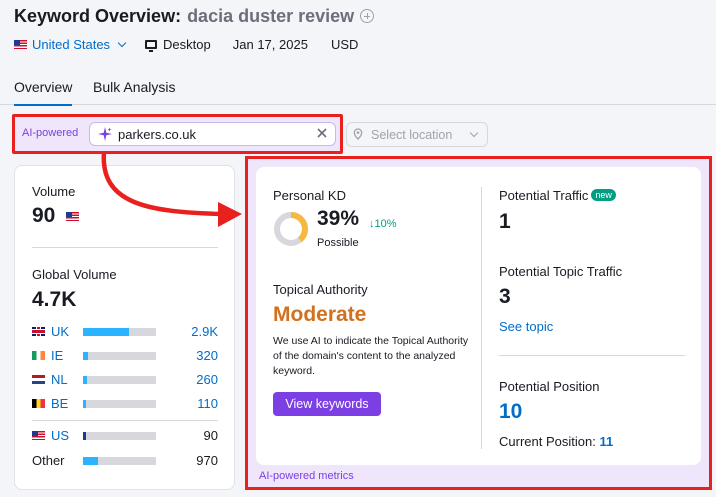 This screenshot has height=497, width=716. What do you see at coordinates (291, 229) in the screenshot?
I see `kd-donut-chart` at bounding box center [291, 229].